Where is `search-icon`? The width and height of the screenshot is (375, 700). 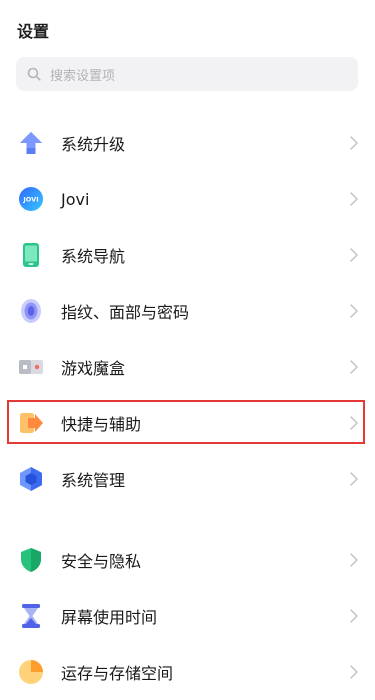
search-icon is located at coordinates (34, 74).